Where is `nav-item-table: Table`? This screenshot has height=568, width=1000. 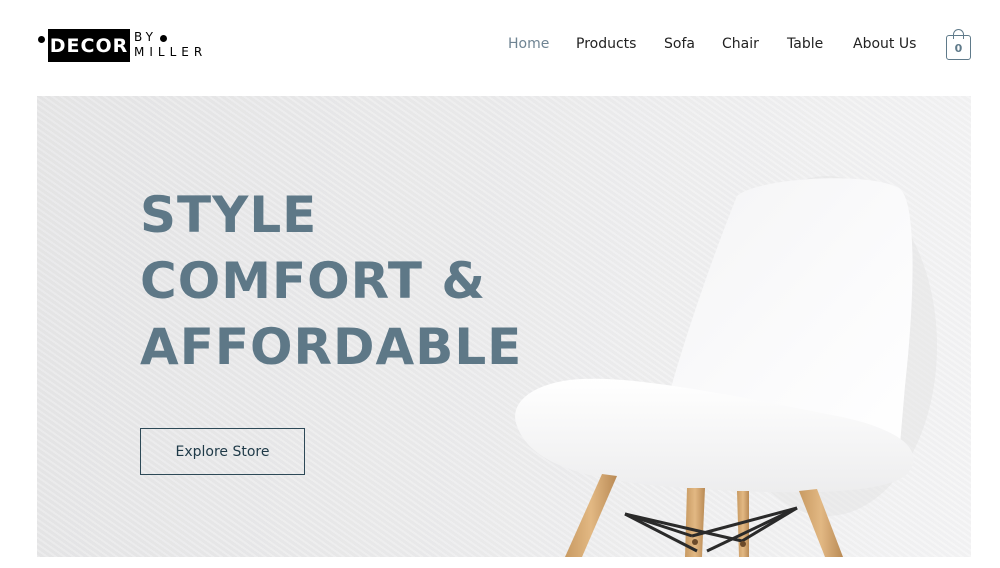
nav-item-table: Table is located at coordinates (805, 44).